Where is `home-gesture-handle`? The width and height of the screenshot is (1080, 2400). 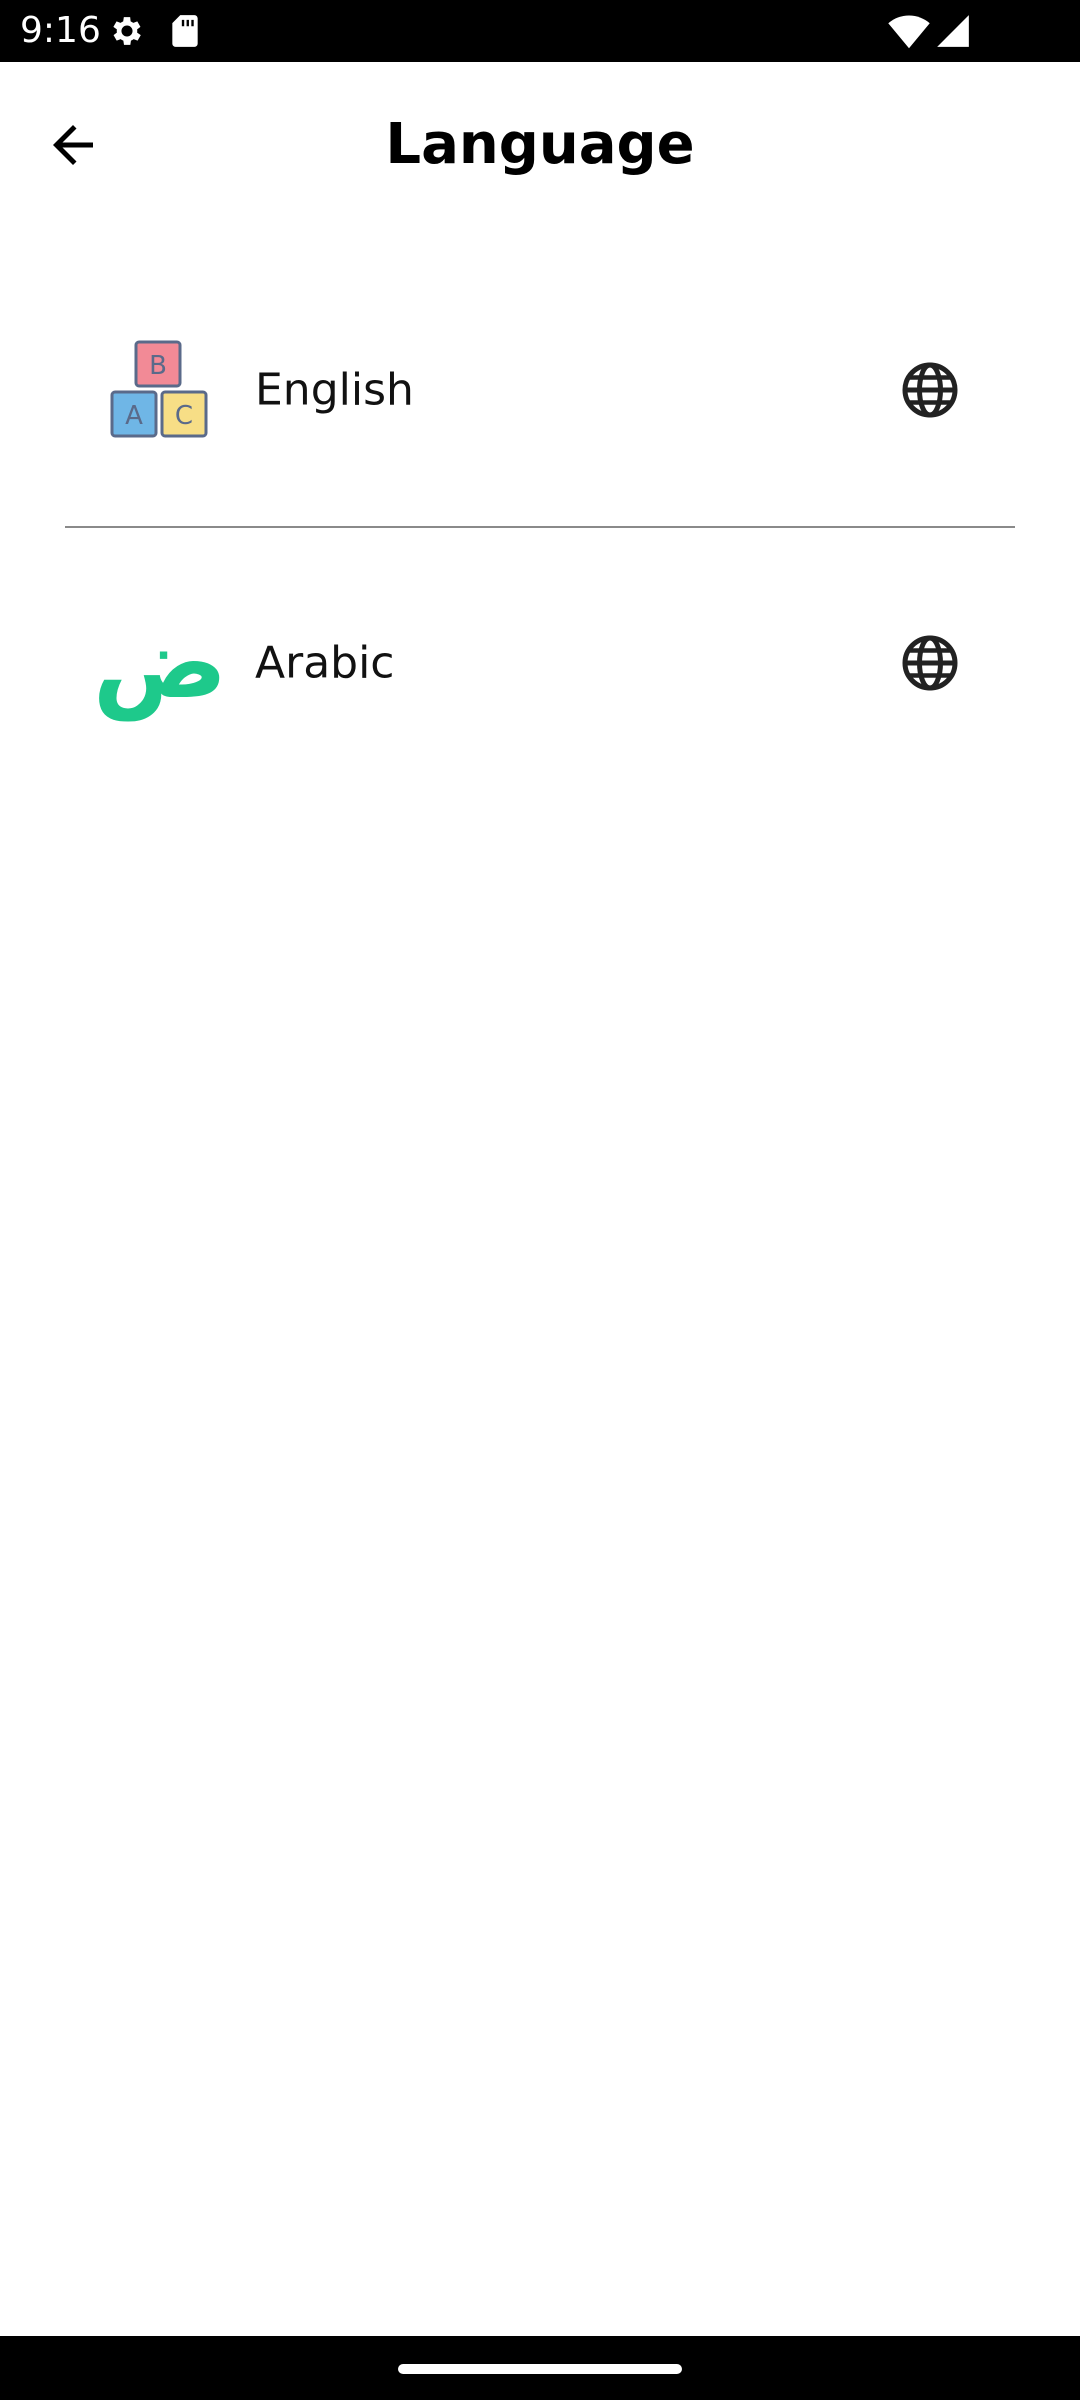 home-gesture-handle is located at coordinates (540, 2369).